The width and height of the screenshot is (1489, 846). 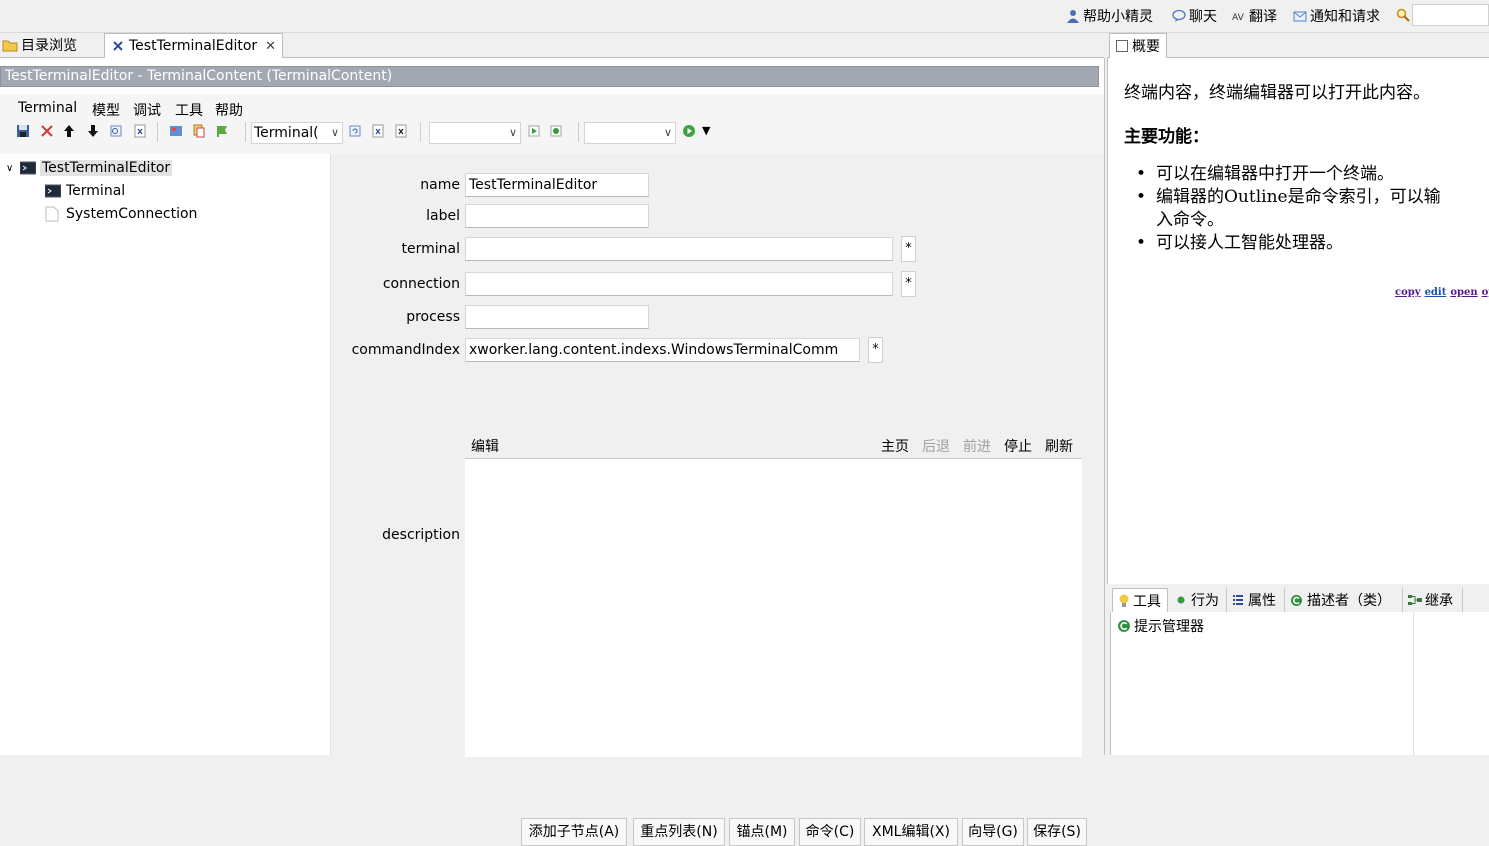 I want to click on notifications-link: 通知和请求, so click(x=1336, y=16).